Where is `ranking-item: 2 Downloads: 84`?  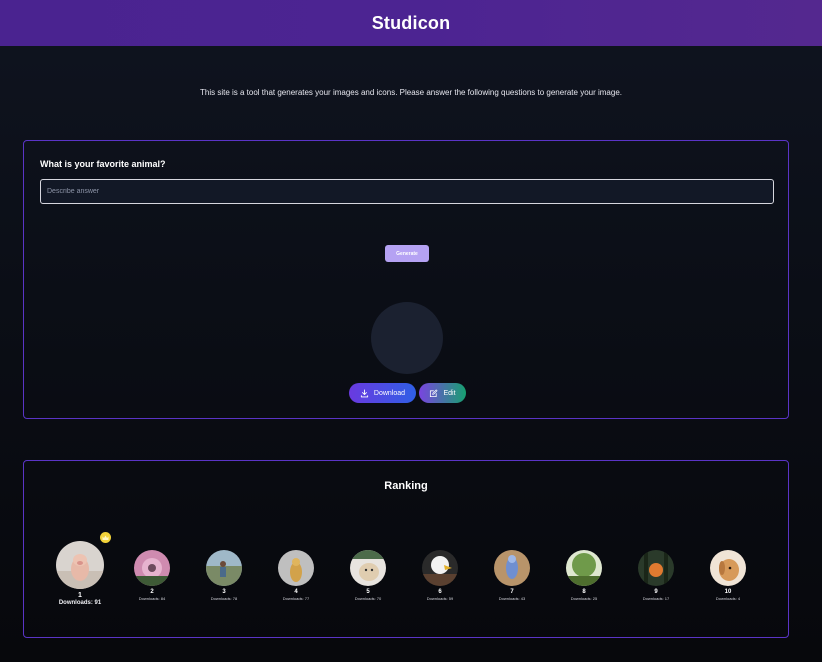
ranking-item: 2 Downloads: 84 is located at coordinates (152, 576).